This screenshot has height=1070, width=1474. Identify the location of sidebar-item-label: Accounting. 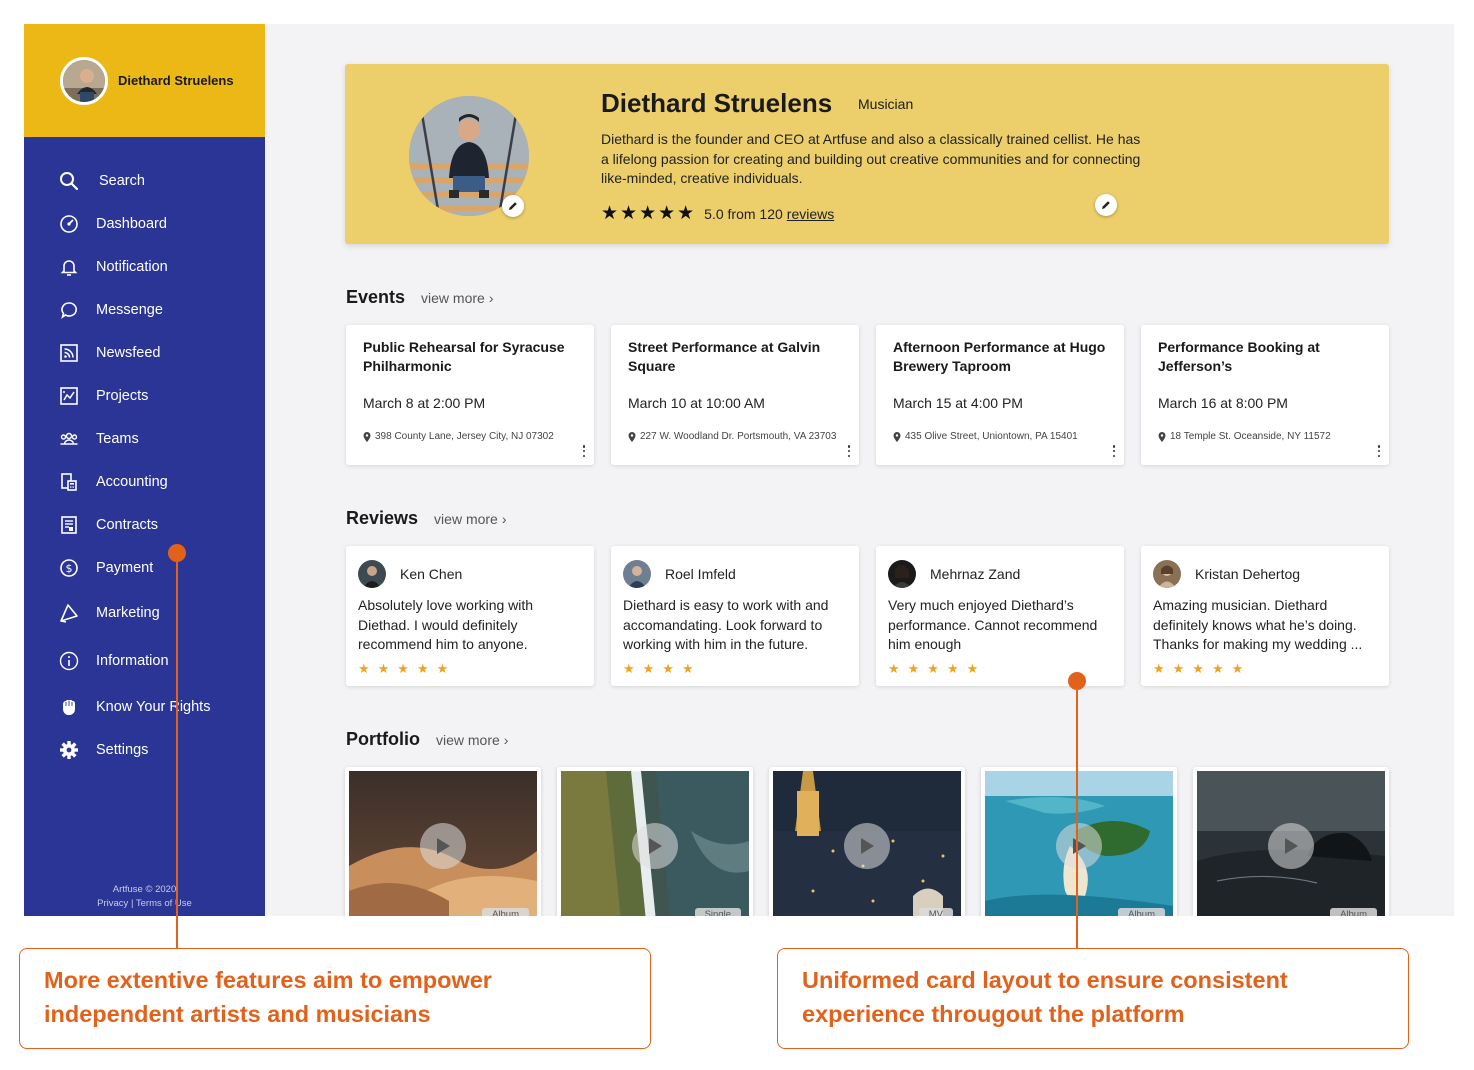
(132, 481).